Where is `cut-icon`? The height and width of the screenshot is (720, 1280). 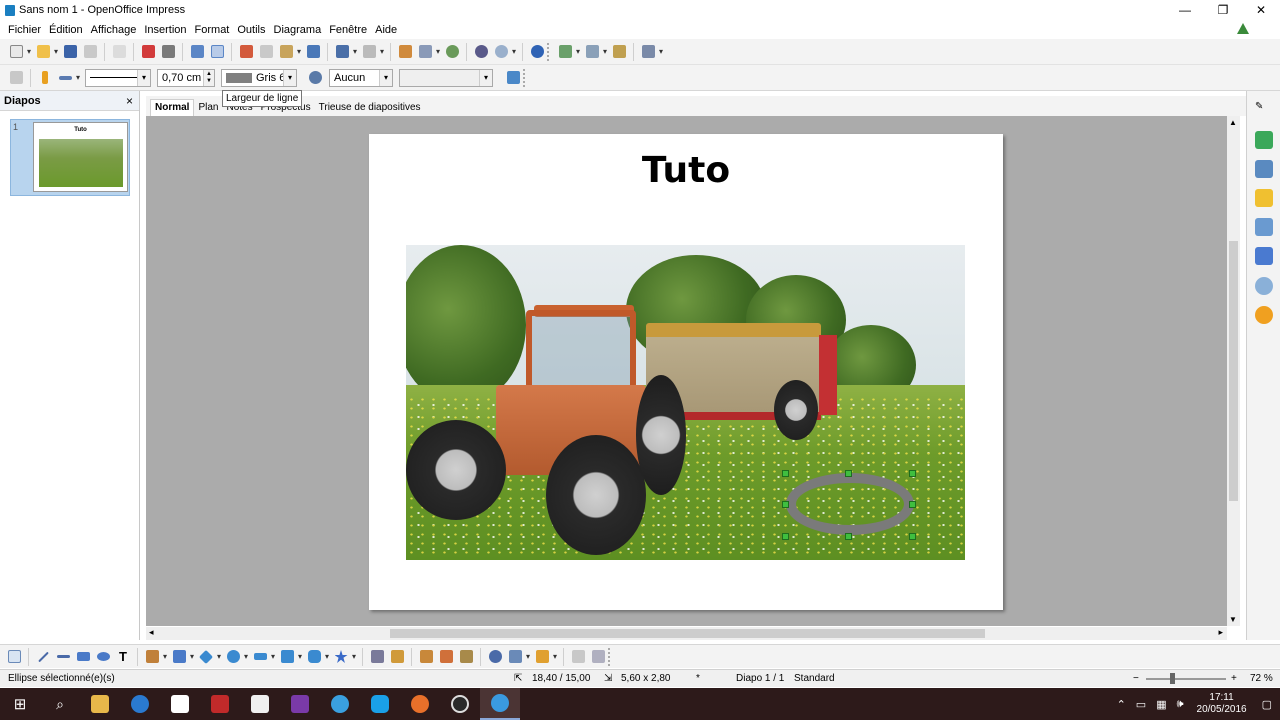 cut-icon is located at coordinates (246, 52).